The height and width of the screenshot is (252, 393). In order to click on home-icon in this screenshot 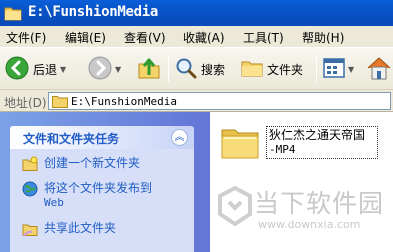, I will do `click(379, 69)`.